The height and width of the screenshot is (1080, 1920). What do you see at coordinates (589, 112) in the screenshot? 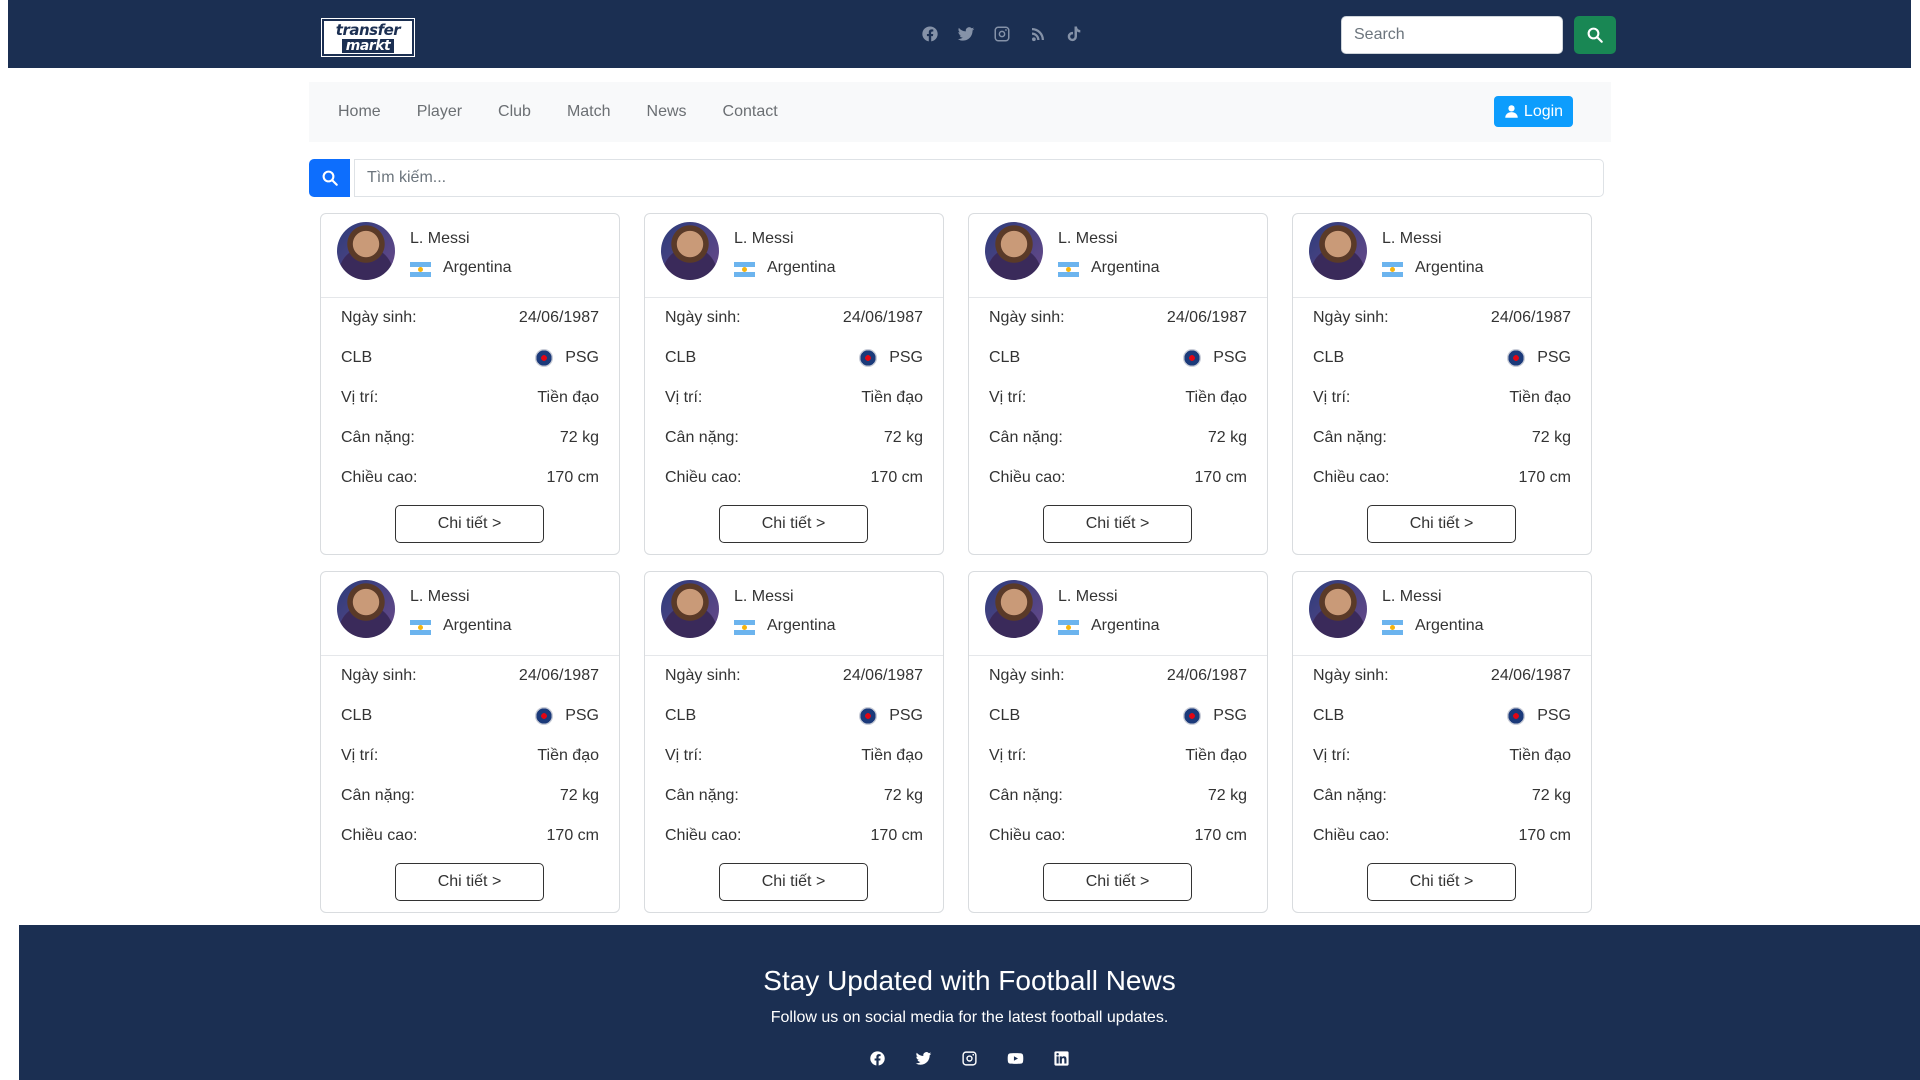
I see `nav-match: Match` at bounding box center [589, 112].